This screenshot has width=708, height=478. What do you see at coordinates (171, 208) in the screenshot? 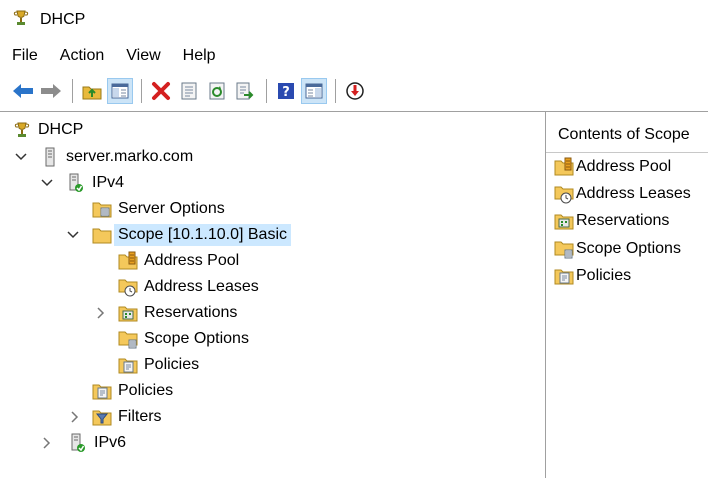
I see `tree-label: Server Options` at bounding box center [171, 208].